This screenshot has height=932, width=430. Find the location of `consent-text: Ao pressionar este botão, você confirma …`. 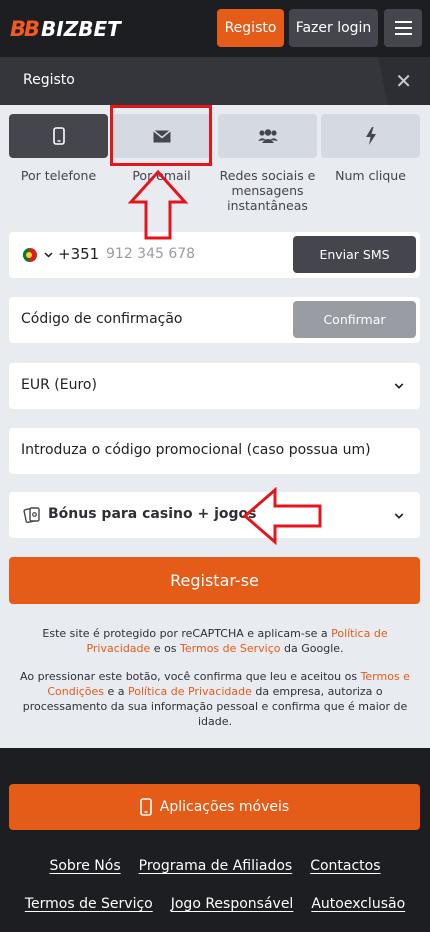

consent-text: Ao pressionar este botão, você confirma … is located at coordinates (190, 676).